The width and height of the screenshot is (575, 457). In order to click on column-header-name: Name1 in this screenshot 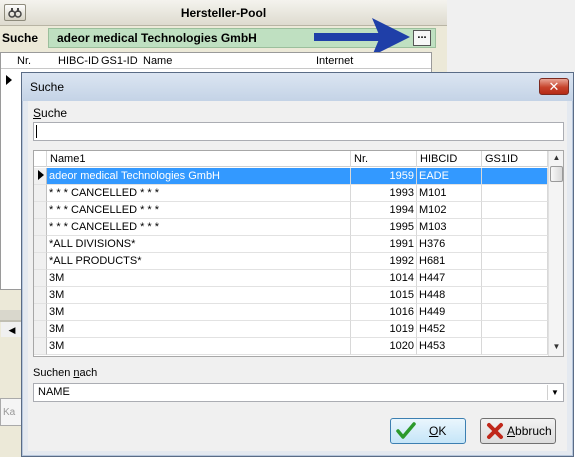, I will do `click(199, 159)`.